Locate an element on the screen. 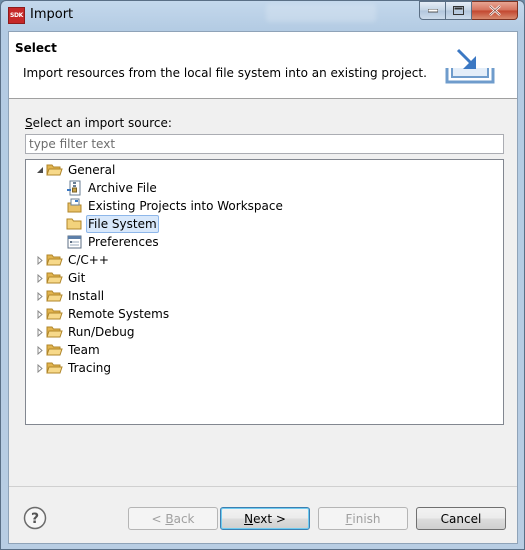 This screenshot has height=550, width=525. back-prefix: < is located at coordinates (158, 518).